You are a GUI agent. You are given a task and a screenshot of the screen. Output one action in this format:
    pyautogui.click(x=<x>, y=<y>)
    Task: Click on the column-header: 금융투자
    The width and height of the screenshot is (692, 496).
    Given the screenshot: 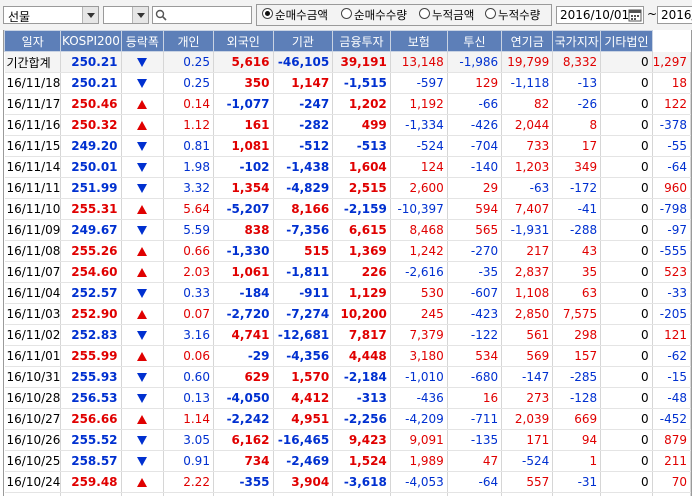 What is the action you would take?
    pyautogui.click(x=361, y=41)
    